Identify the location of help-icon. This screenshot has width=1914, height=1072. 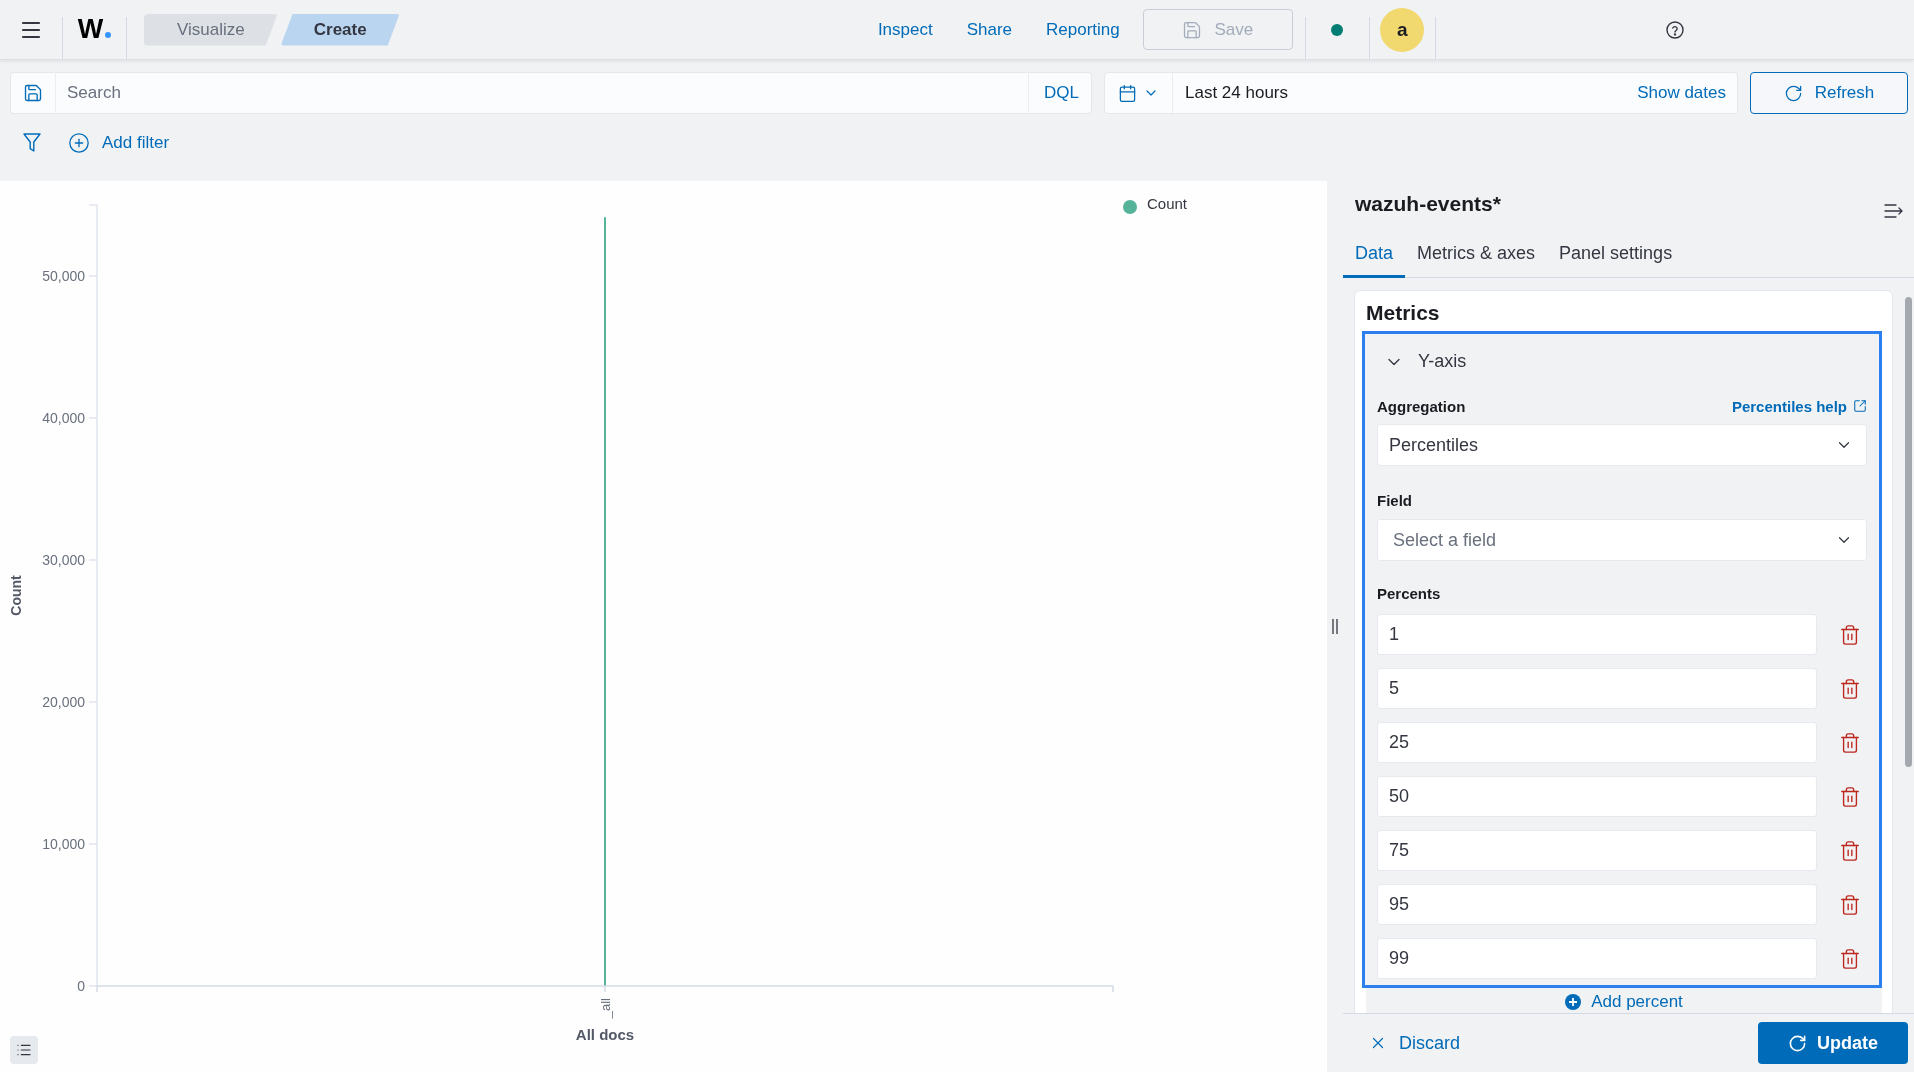
(1674, 29).